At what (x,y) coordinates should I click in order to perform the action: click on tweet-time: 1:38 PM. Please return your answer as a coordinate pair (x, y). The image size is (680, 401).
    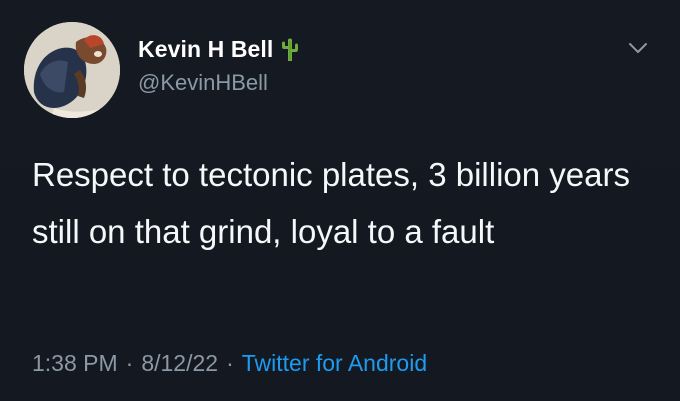
    Looking at the image, I should click on (75, 363).